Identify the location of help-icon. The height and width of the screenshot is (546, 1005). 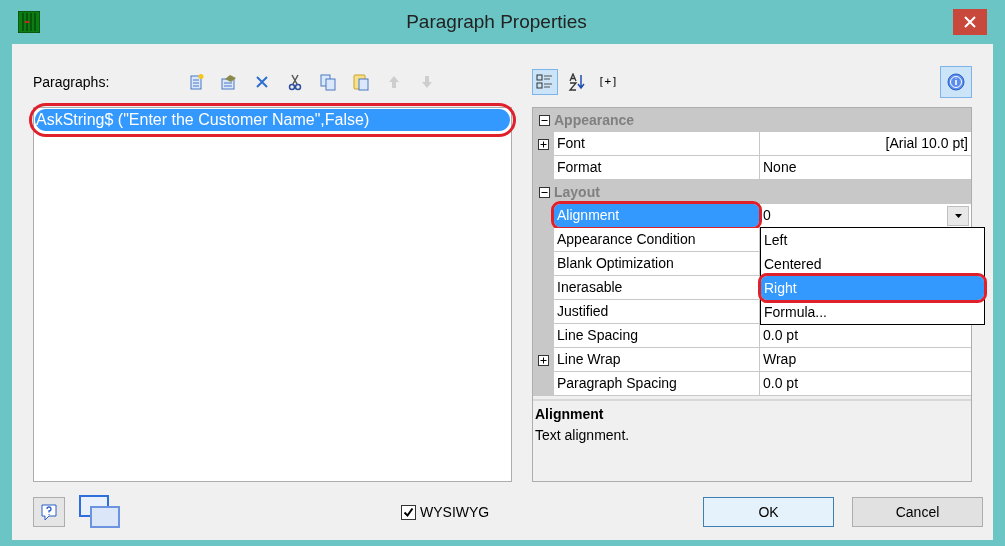
(49, 512).